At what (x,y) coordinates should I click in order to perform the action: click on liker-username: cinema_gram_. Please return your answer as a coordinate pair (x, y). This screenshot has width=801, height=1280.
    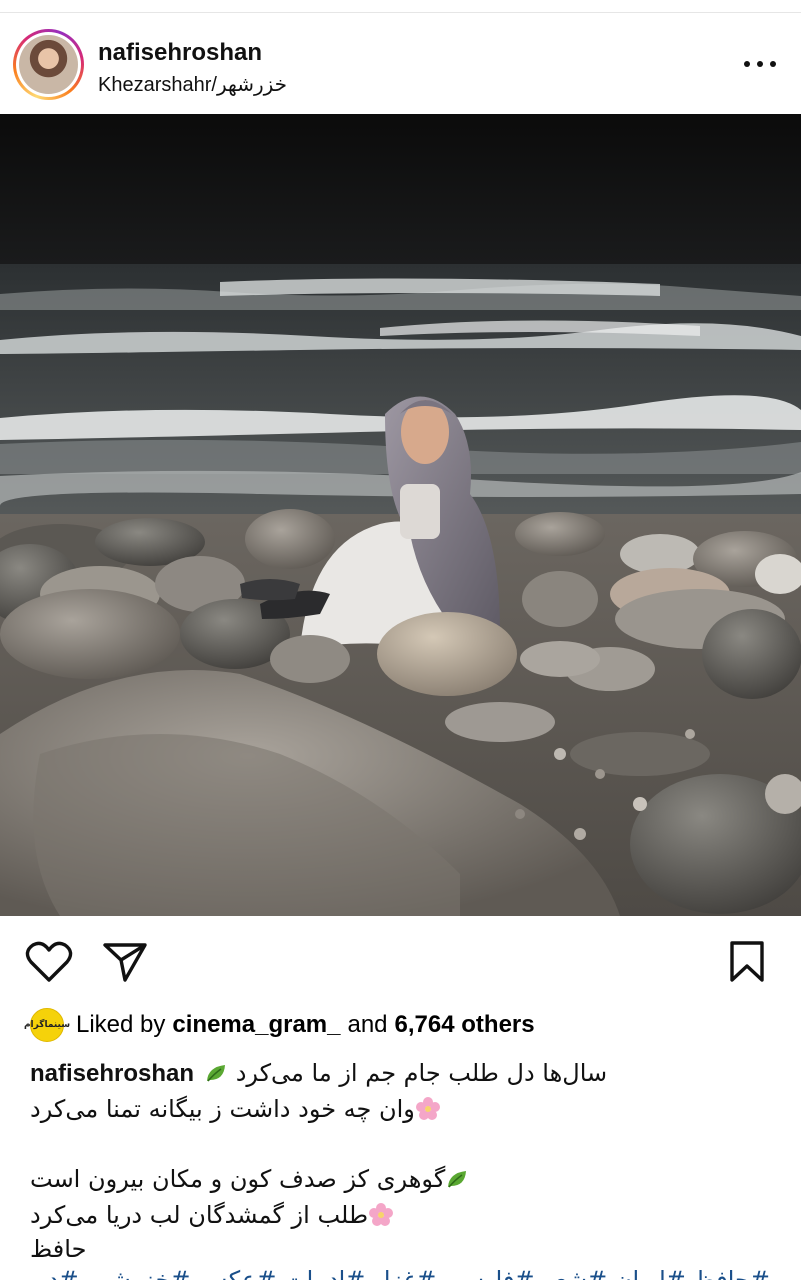
    Looking at the image, I should click on (256, 1025).